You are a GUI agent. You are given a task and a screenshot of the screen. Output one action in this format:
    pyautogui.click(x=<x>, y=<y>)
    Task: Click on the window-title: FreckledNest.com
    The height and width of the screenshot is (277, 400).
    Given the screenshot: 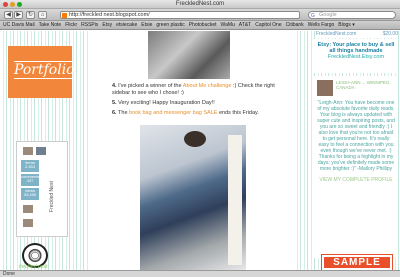 What is the action you would take?
    pyautogui.click(x=200, y=4)
    